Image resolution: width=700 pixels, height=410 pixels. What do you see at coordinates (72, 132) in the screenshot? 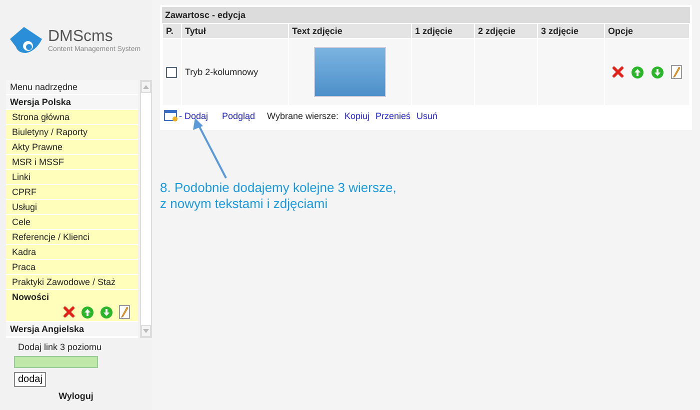
I see `menu-item: Biuletyny / Raporty` at bounding box center [72, 132].